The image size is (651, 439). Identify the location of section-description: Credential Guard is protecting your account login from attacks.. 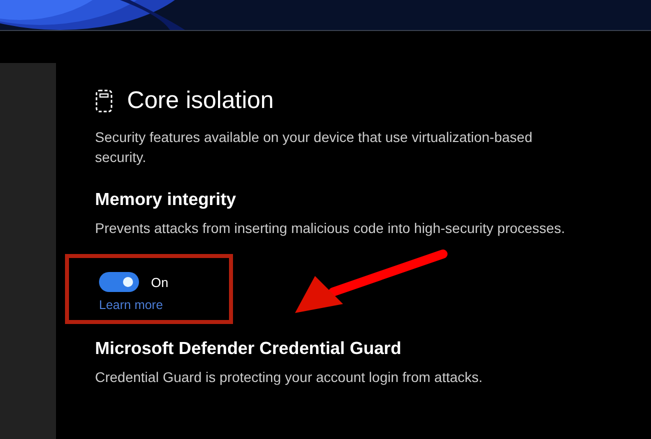
(289, 377).